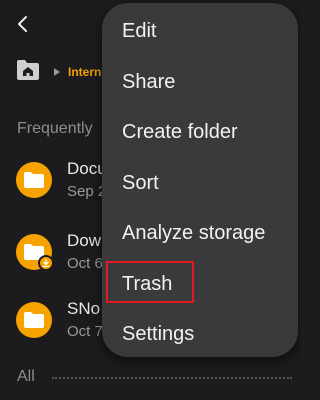 The height and width of the screenshot is (400, 320). I want to click on trash-highlight-box, so click(150, 282).